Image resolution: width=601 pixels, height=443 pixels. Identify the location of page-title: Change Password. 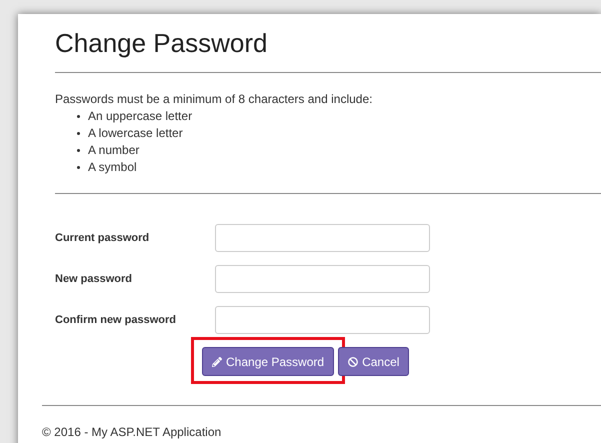
(161, 43).